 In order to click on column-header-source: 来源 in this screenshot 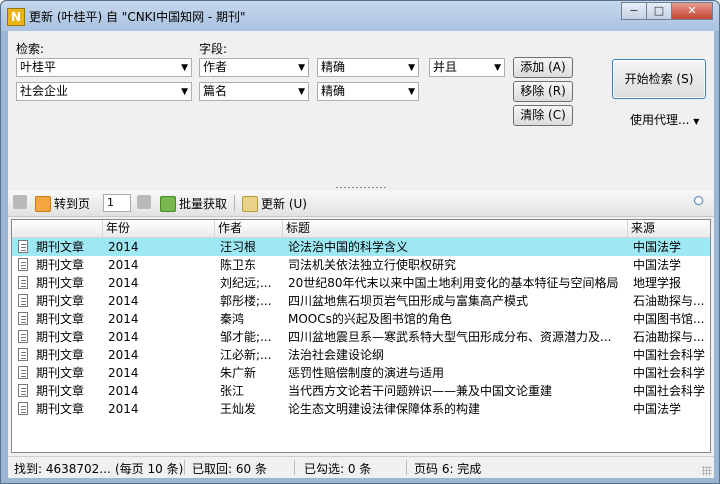, I will do `click(669, 228)`.